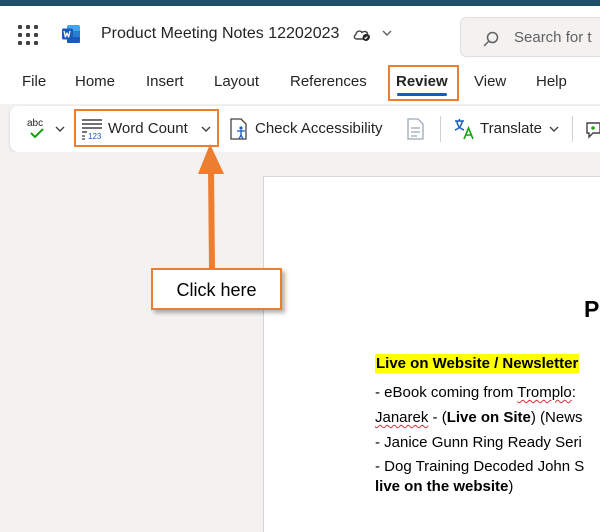  What do you see at coordinates (556, 417) in the screenshot?
I see `doc-line-3-rest: ) (News` at bounding box center [556, 417].